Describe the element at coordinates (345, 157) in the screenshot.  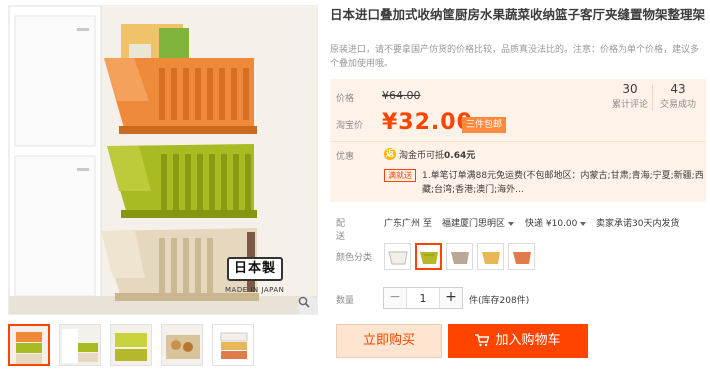
I see `promotions-label: 优惠` at that location.